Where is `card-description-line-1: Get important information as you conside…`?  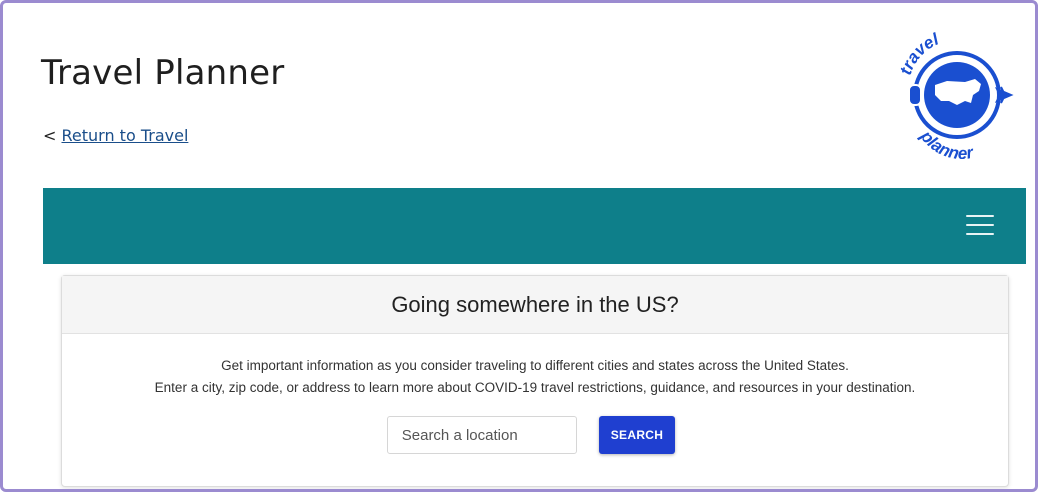 card-description-line-1: Get important information as you conside… is located at coordinates (535, 365).